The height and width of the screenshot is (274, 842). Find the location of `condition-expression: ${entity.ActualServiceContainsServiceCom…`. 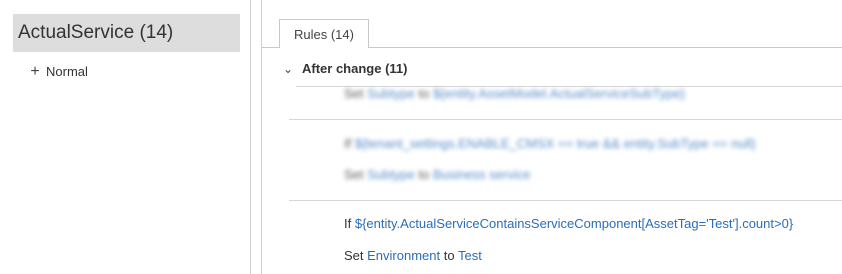

condition-expression: ${entity.ActualServiceContainsServiceCom… is located at coordinates (574, 223).